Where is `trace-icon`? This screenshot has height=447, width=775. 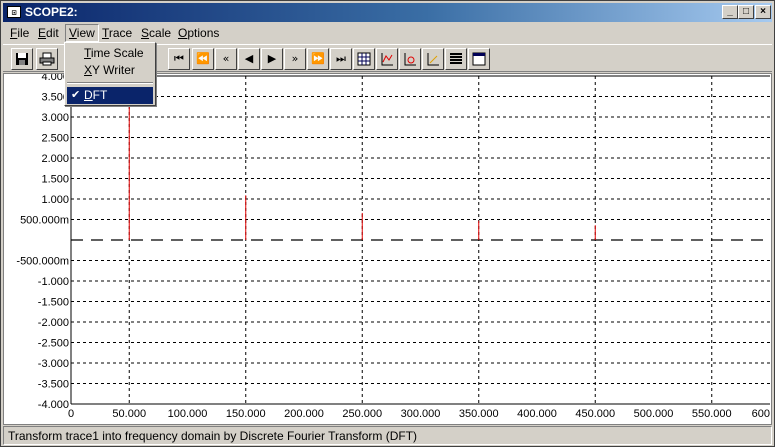 trace-icon is located at coordinates (387, 59).